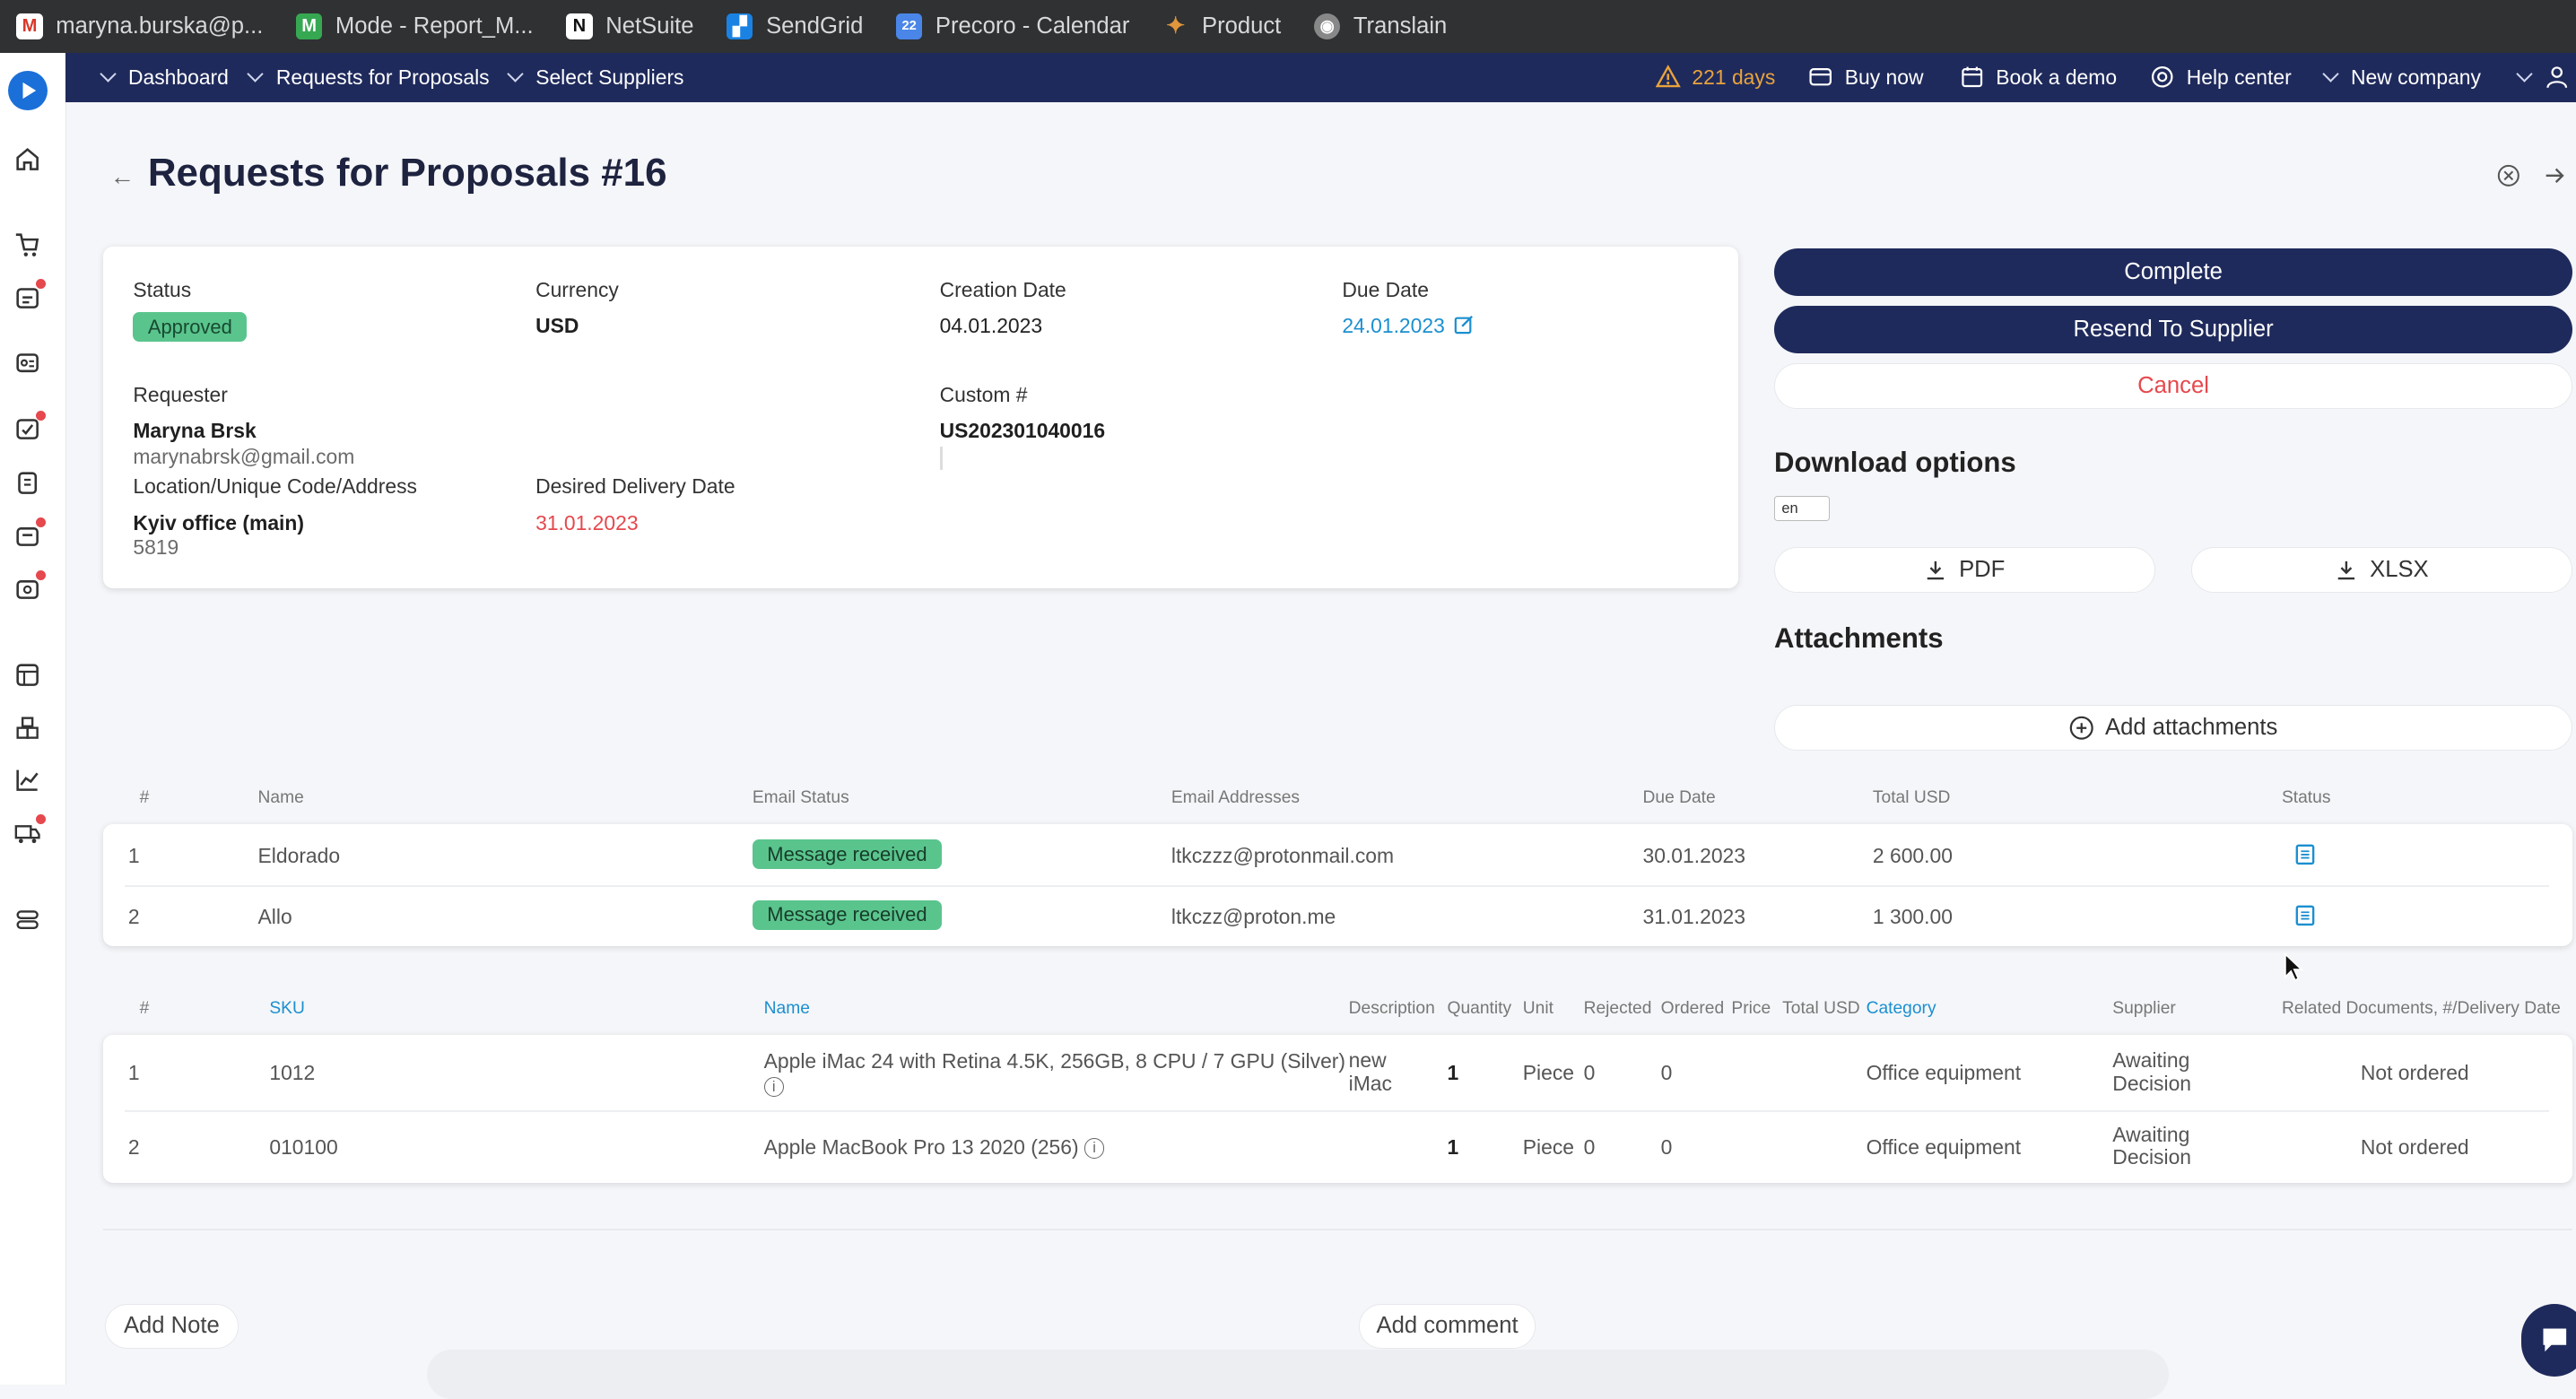 Image resolution: width=2576 pixels, height=1399 pixels. What do you see at coordinates (2173, 329) in the screenshot?
I see `resend-to-supplier-button: Resend To Supplier` at bounding box center [2173, 329].